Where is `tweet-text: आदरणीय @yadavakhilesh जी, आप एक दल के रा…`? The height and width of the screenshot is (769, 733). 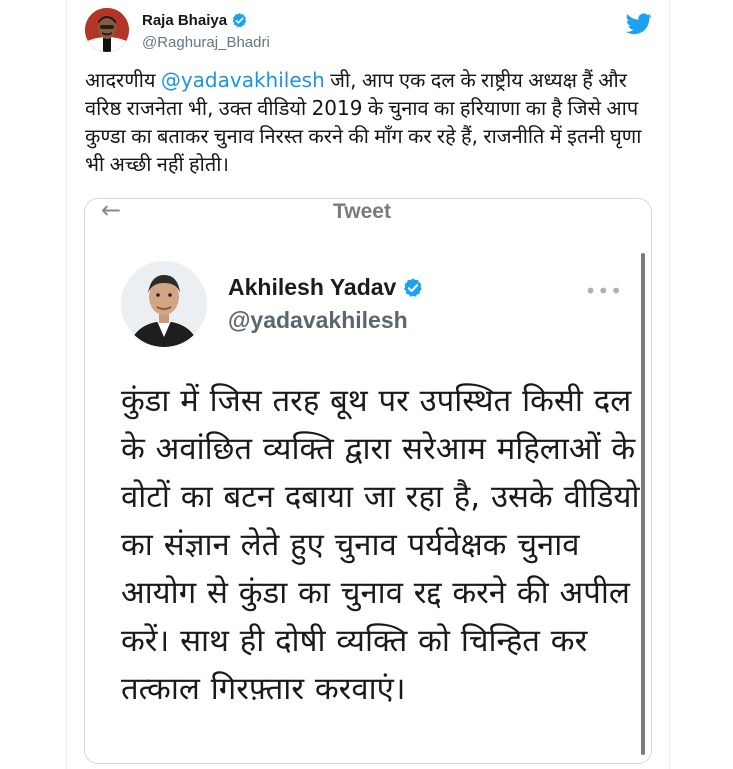
tweet-text: आदरणीय @yadavakhilesh जी, आप एक दल के रा… is located at coordinates (374, 122).